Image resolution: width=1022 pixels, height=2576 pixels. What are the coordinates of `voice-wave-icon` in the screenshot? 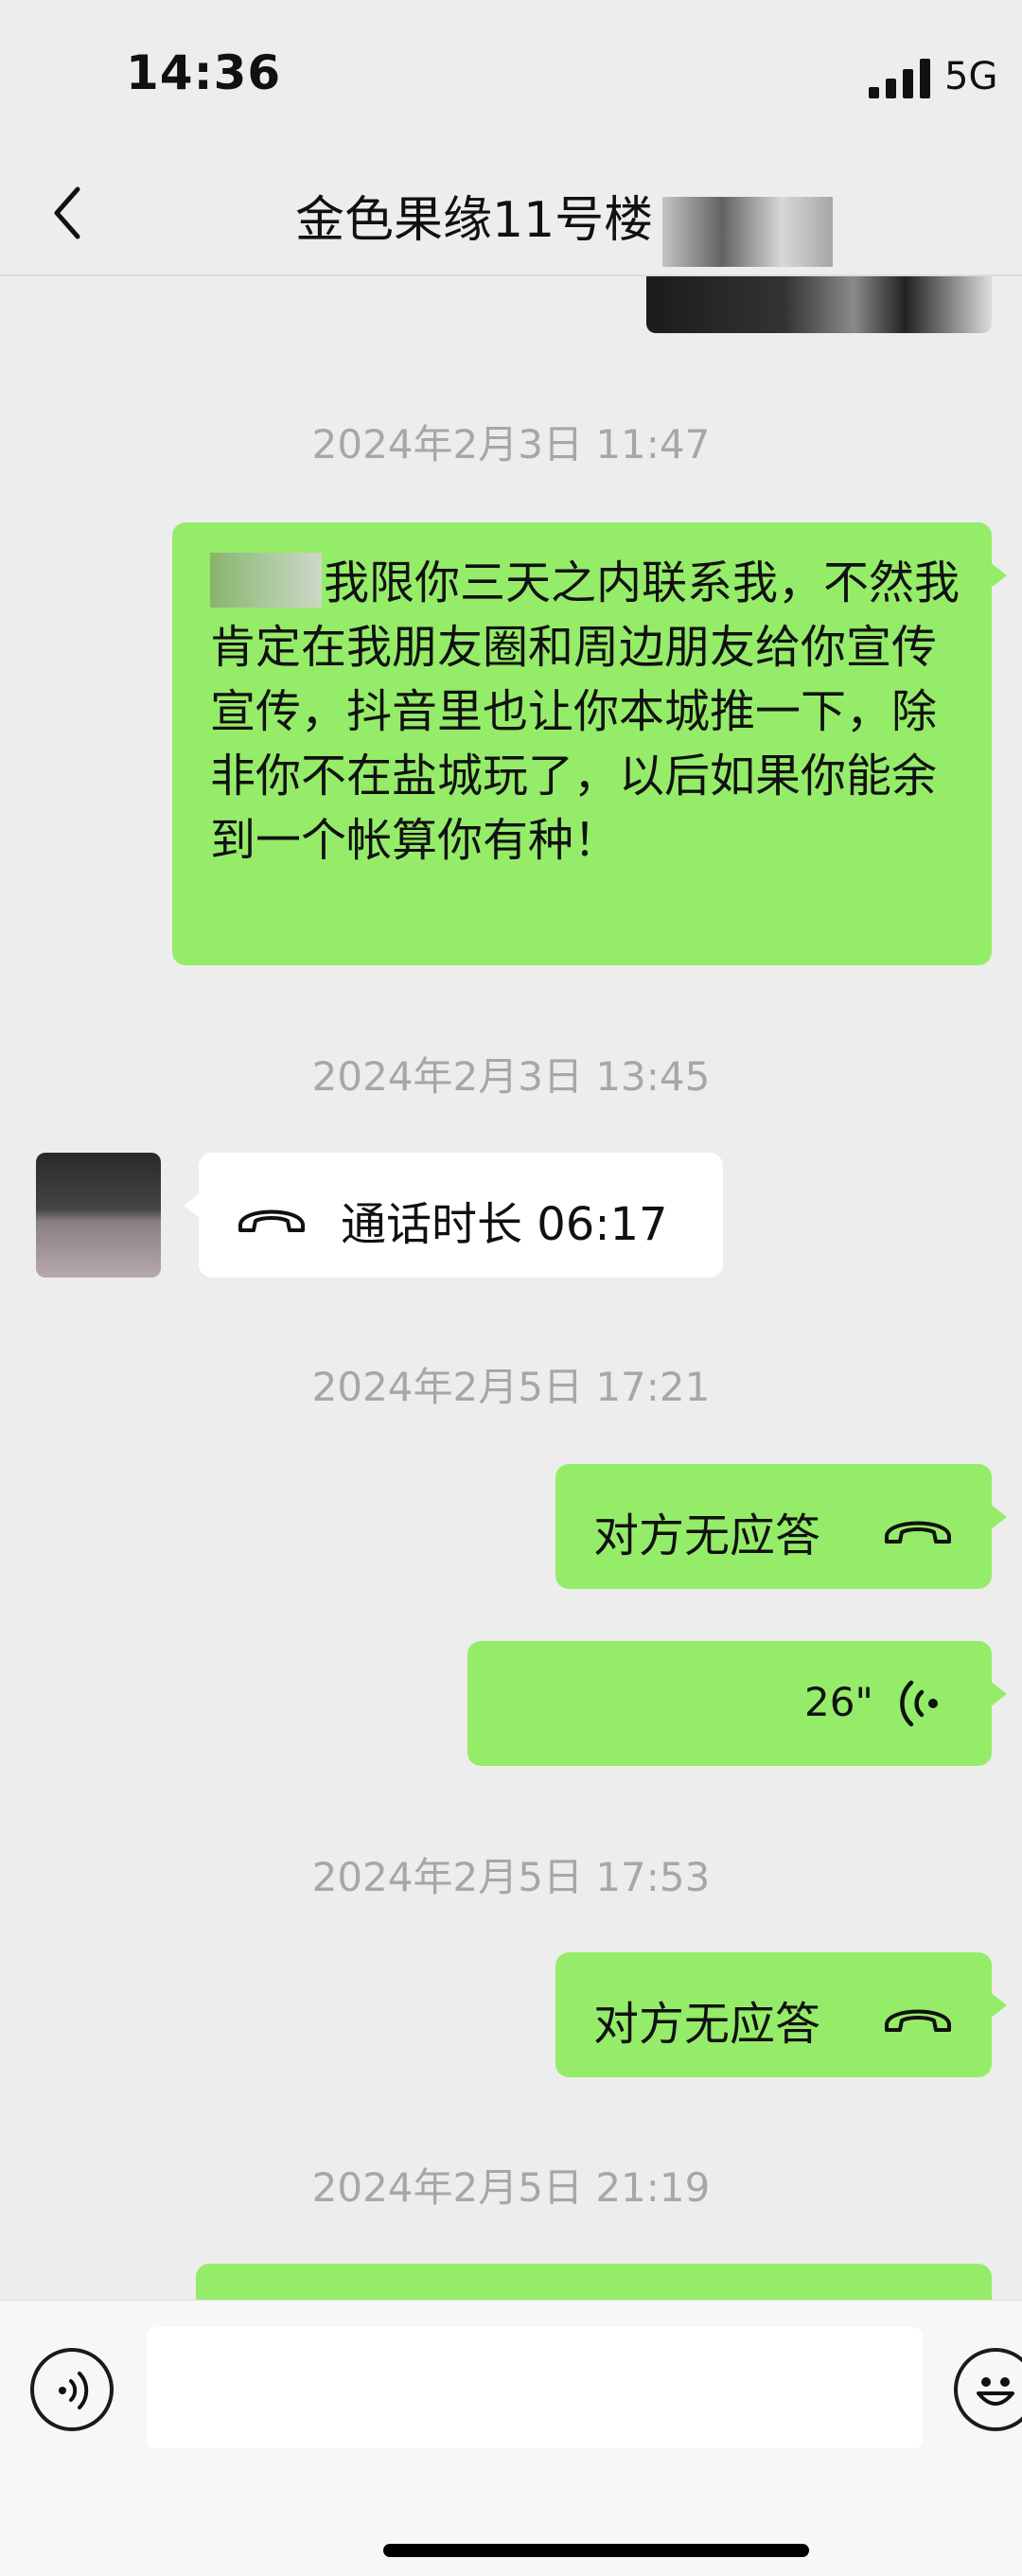 It's located at (919, 1703).